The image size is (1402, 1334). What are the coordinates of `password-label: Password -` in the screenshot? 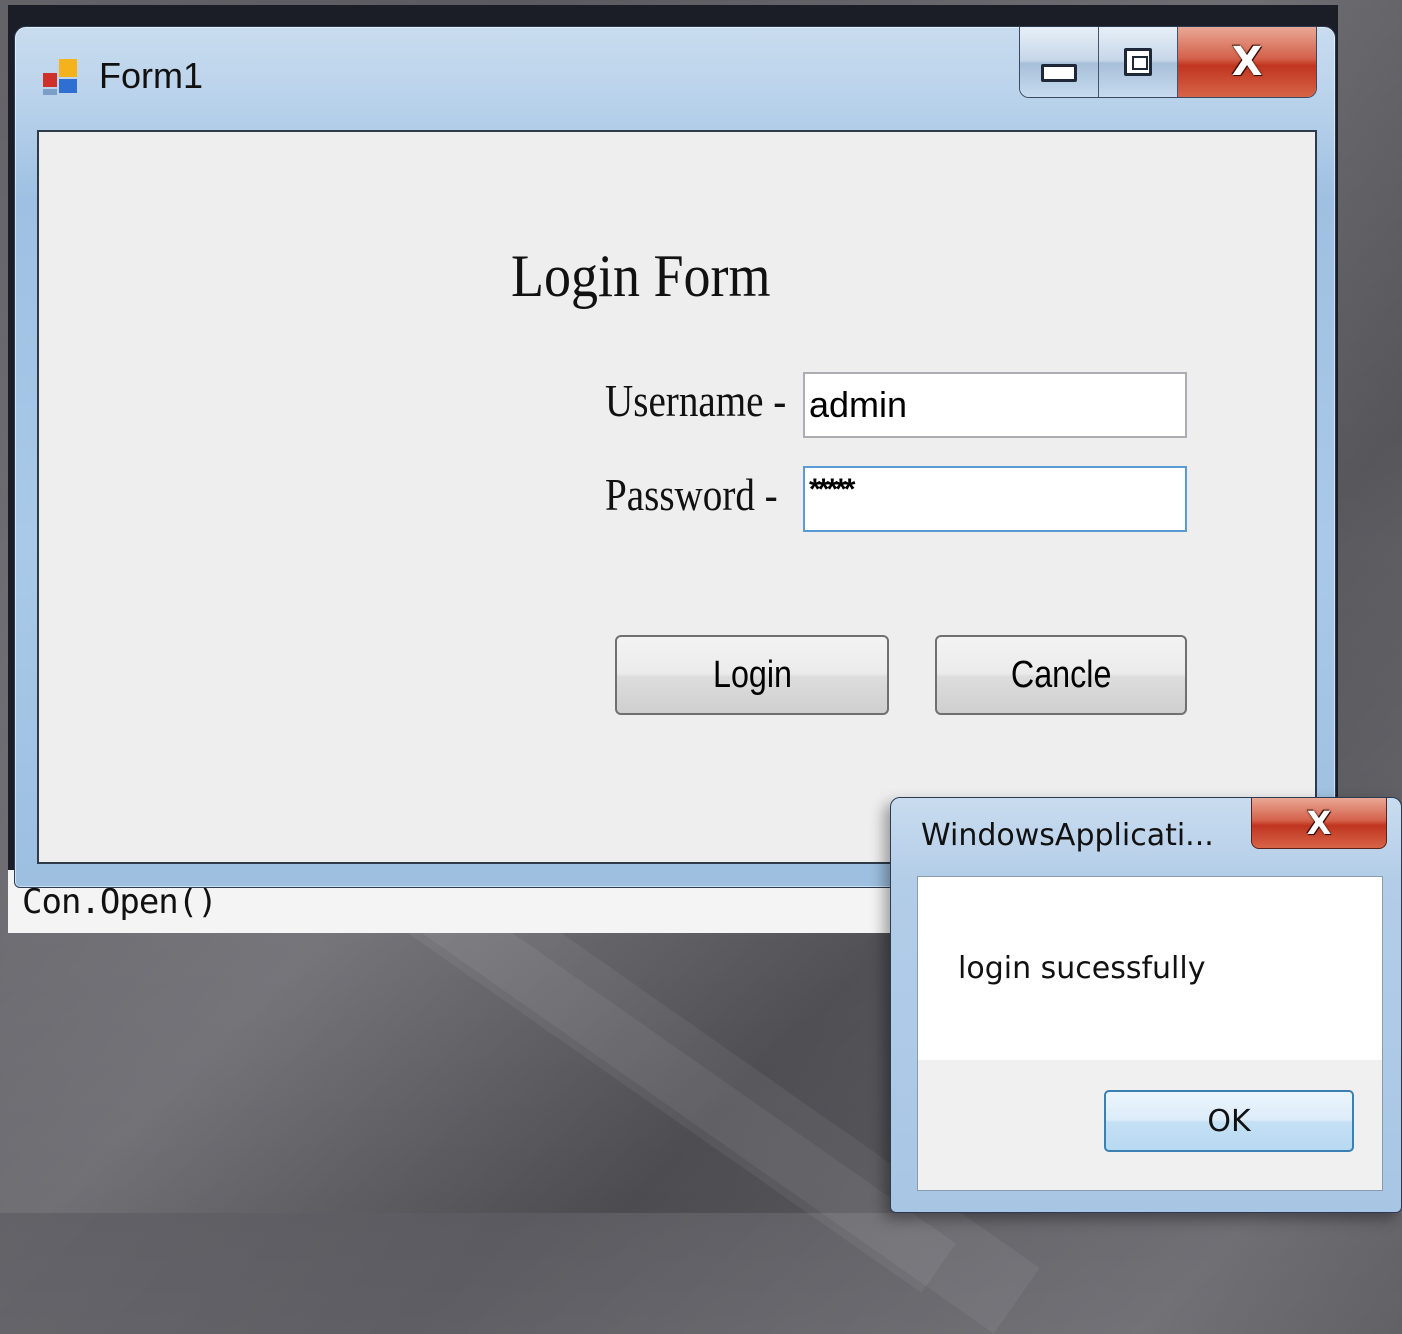 It's located at (691, 494).